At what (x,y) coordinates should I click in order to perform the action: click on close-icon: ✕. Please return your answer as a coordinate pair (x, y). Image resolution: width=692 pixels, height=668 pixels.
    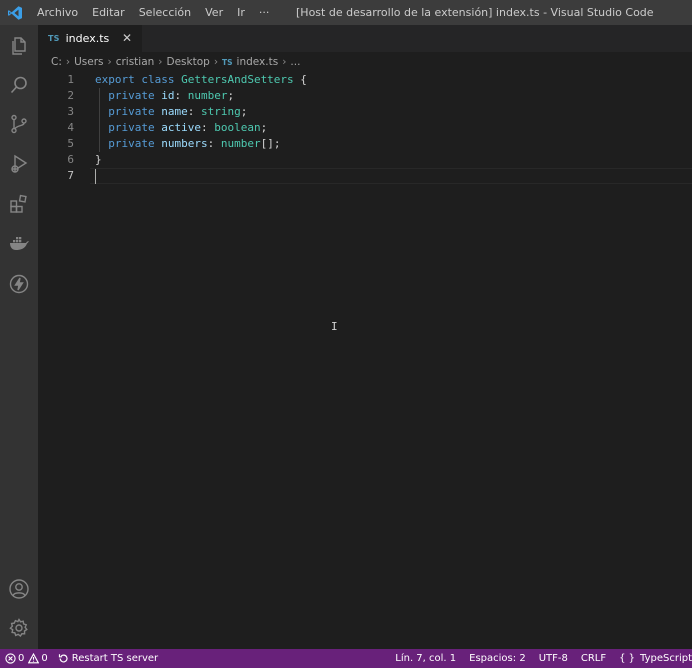
    Looking at the image, I should click on (127, 38).